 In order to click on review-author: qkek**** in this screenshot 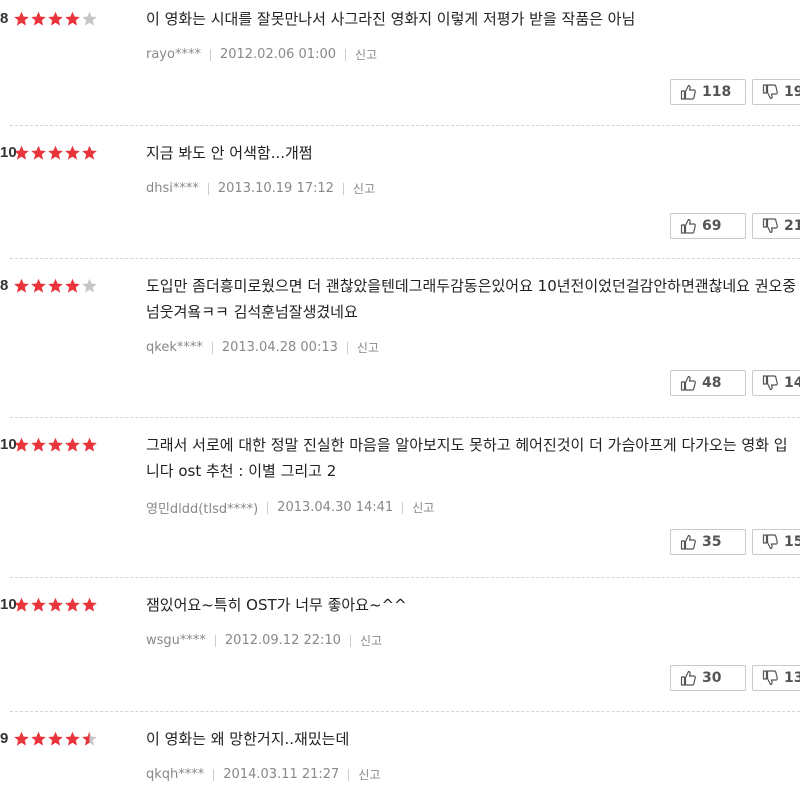, I will do `click(174, 347)`.